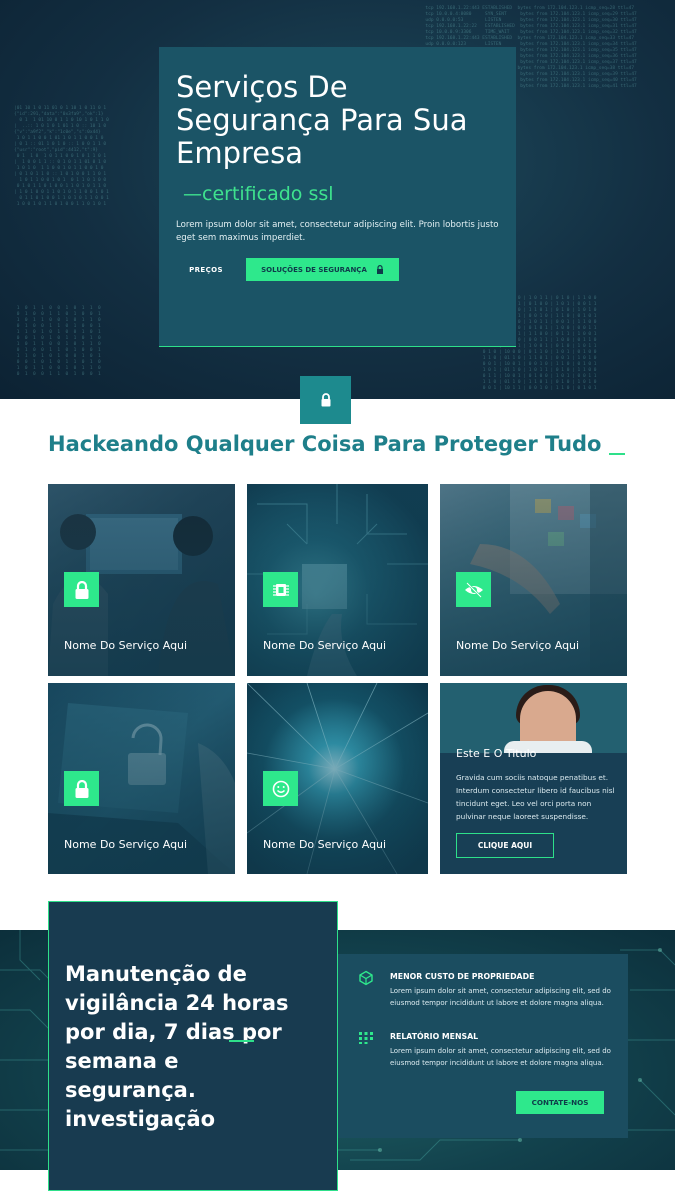 This screenshot has height=1201, width=675. What do you see at coordinates (241, 1041) in the screenshot?
I see `title-cursor` at bounding box center [241, 1041].